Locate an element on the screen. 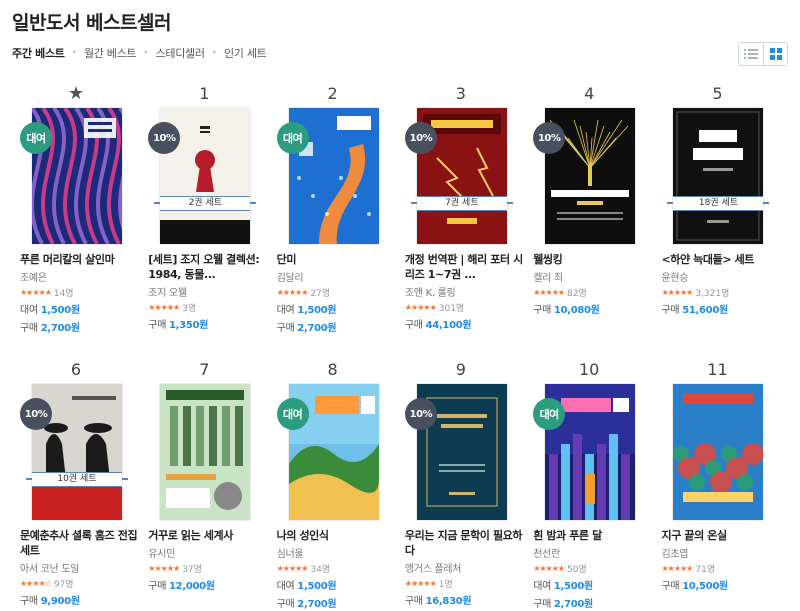  set-count-tag: 18권 세트 is located at coordinates (718, 203).